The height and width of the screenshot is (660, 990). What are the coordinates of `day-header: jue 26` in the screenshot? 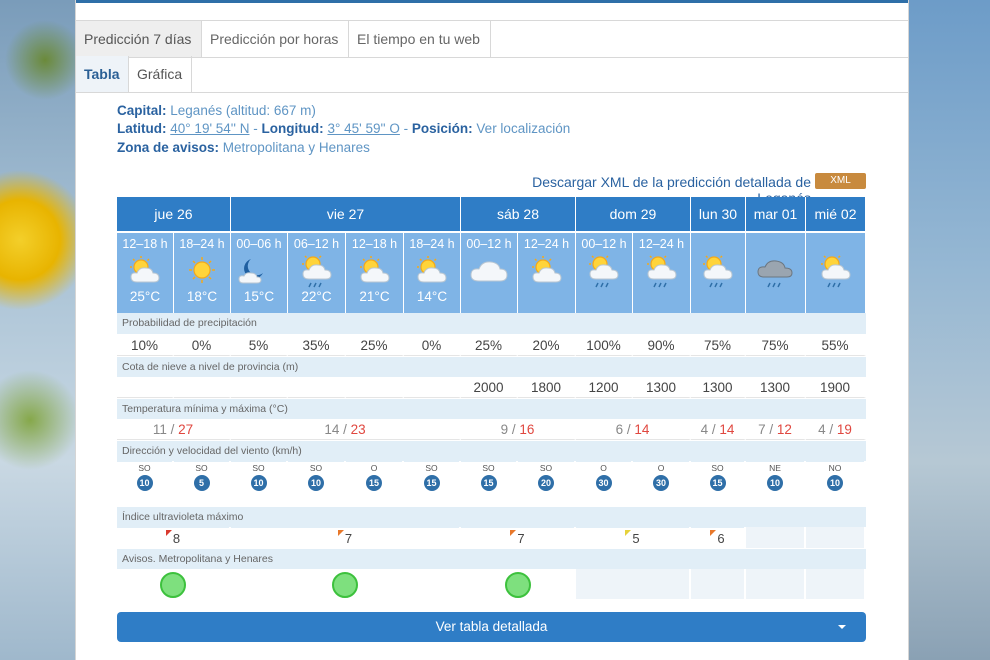 It's located at (174, 214).